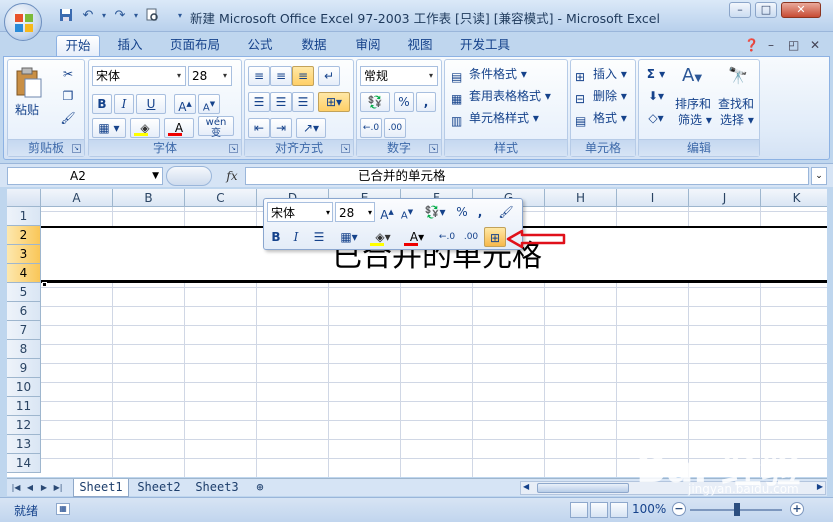 This screenshot has width=833, height=522. I want to click on decrease-decimal-icon: .00, so click(395, 128).